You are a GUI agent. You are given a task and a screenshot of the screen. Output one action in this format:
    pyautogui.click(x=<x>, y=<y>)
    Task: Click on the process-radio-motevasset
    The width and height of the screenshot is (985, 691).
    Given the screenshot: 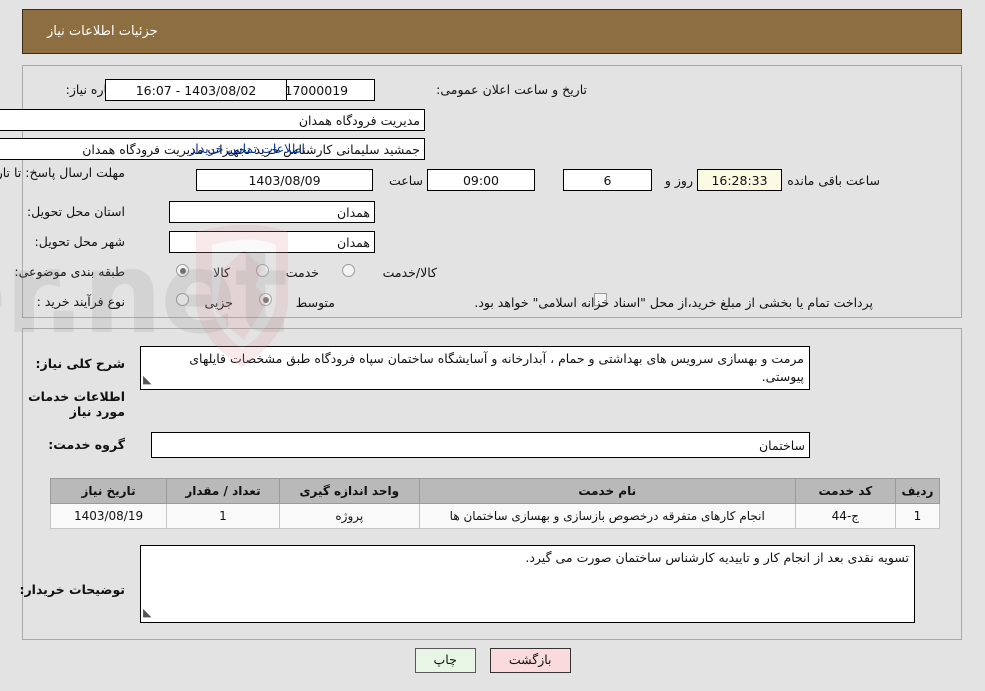 What is the action you would take?
    pyautogui.click(x=265, y=299)
    